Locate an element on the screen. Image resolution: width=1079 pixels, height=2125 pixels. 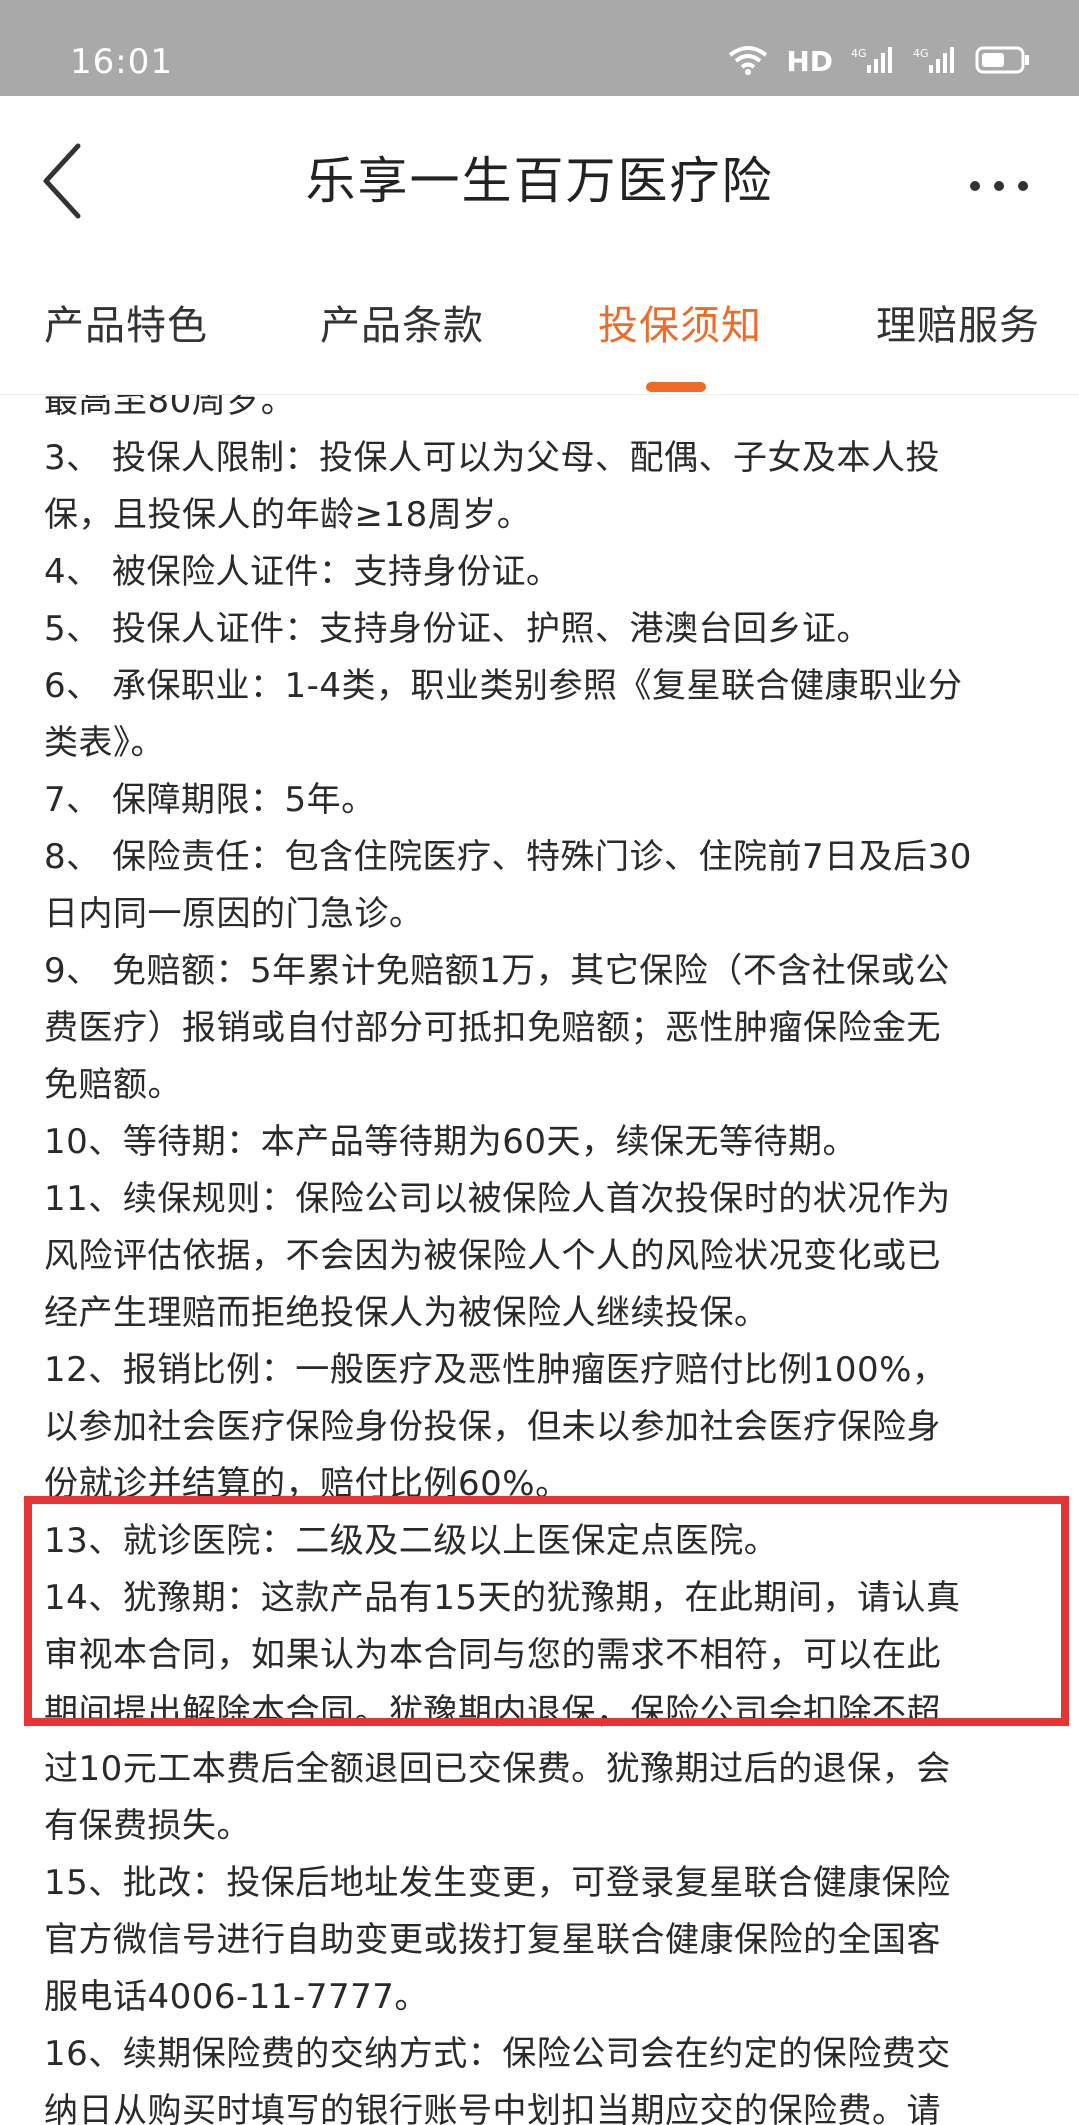
notice-line: 12、报销比例：一般医疗及恶性肿瘤医疗赔付比例100%， is located at coordinates (495, 1370).